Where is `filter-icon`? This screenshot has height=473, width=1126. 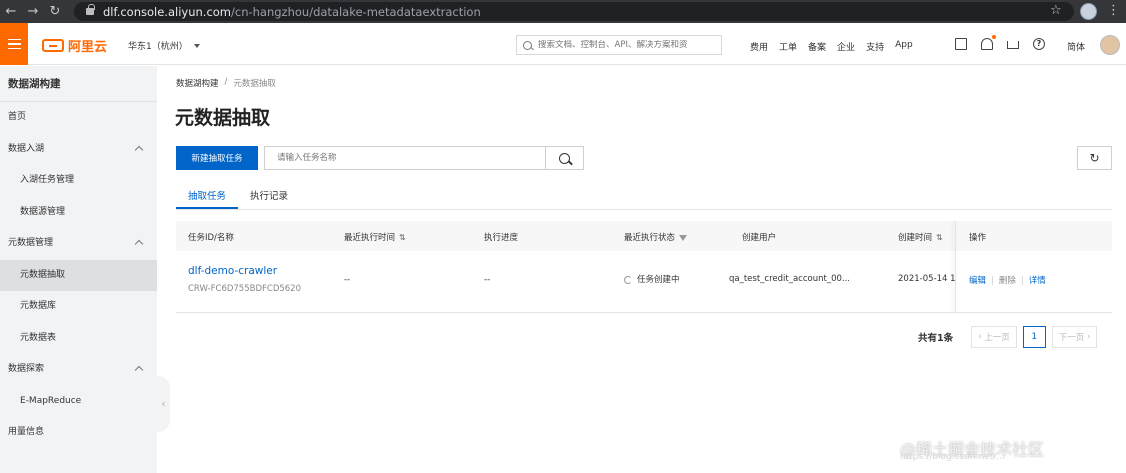
filter-icon is located at coordinates (683, 237).